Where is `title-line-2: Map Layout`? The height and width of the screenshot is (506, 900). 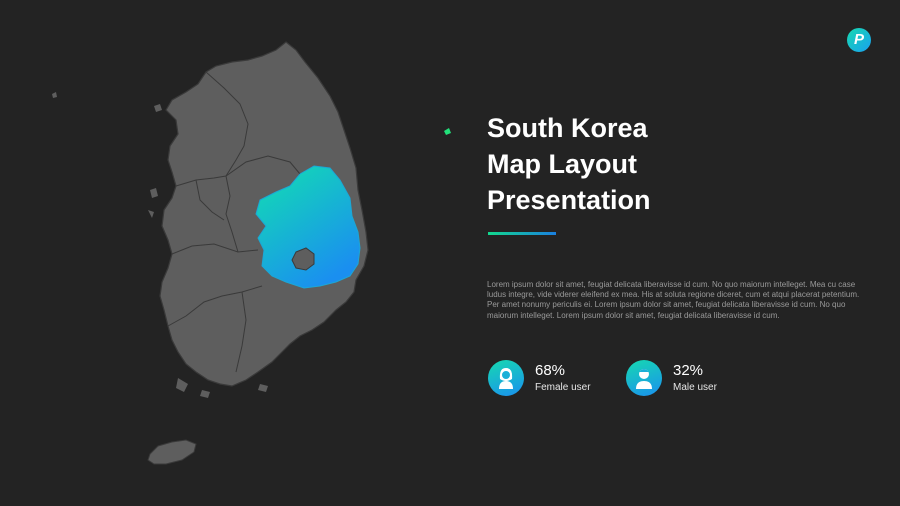
title-line-2: Map Layout is located at coordinates (562, 164).